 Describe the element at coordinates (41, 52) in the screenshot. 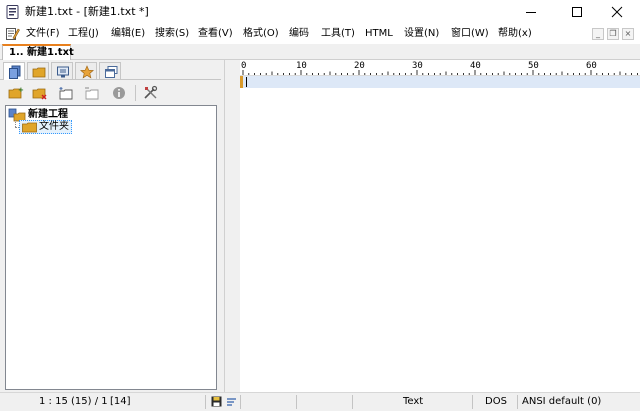

I see `document-tab-label: 1.. 新建1.txt` at that location.